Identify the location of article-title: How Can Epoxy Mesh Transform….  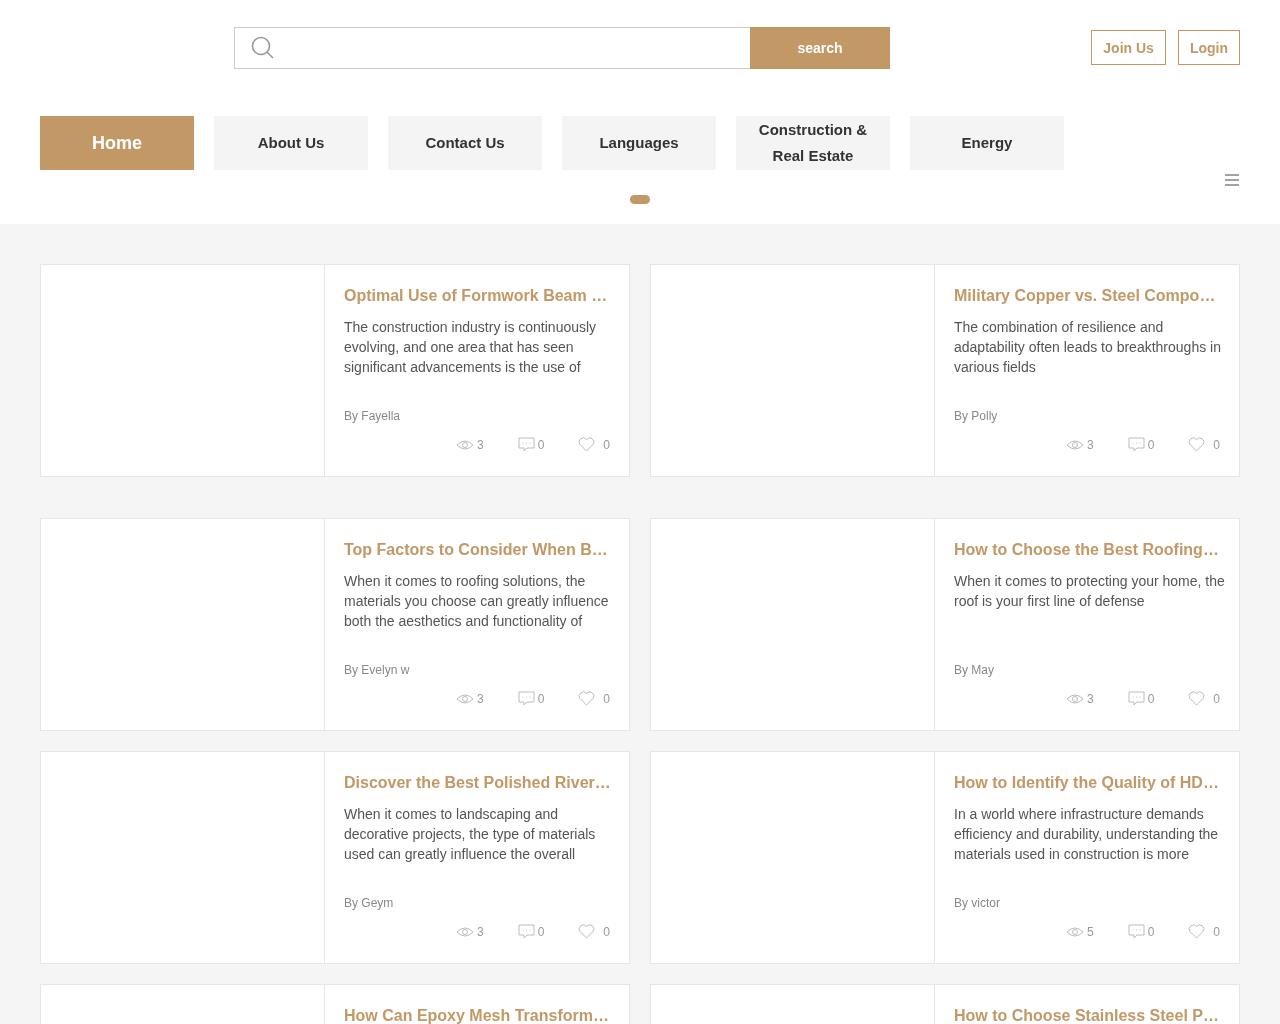
(480, 1015).